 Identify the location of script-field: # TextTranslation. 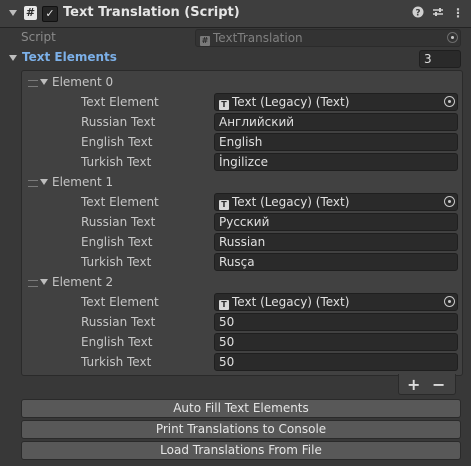
(328, 38).